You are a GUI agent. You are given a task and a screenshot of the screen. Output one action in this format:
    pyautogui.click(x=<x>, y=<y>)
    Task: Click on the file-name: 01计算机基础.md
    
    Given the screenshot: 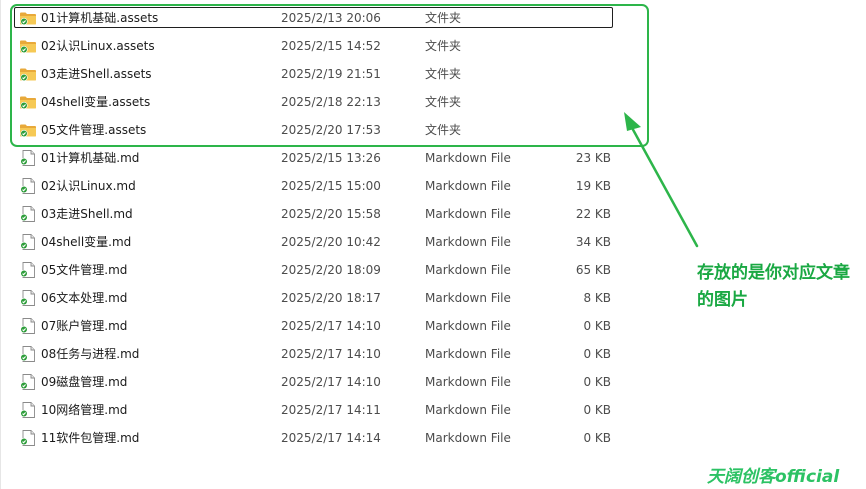 What is the action you would take?
    pyautogui.click(x=90, y=158)
    